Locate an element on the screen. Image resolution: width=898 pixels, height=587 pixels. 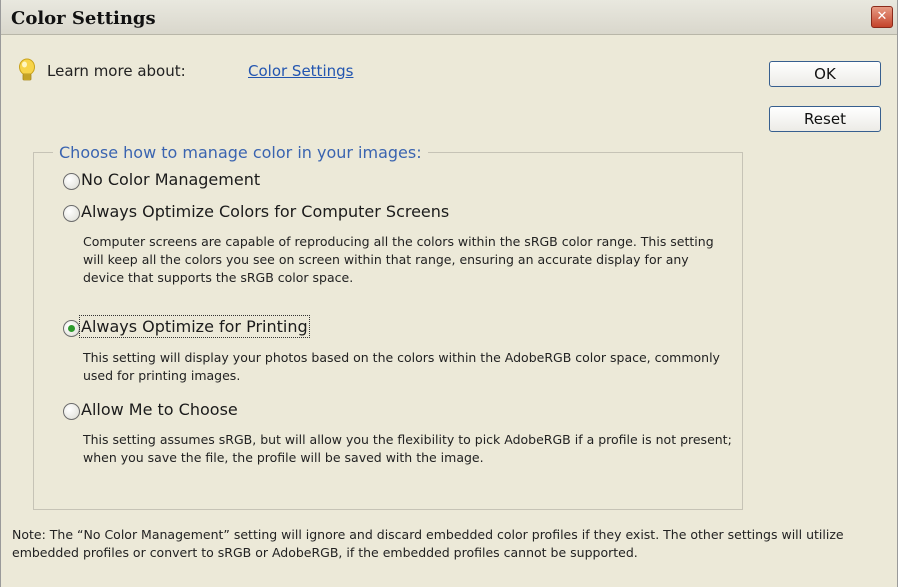
color-settings-help-link: Color Settings is located at coordinates (300, 71).